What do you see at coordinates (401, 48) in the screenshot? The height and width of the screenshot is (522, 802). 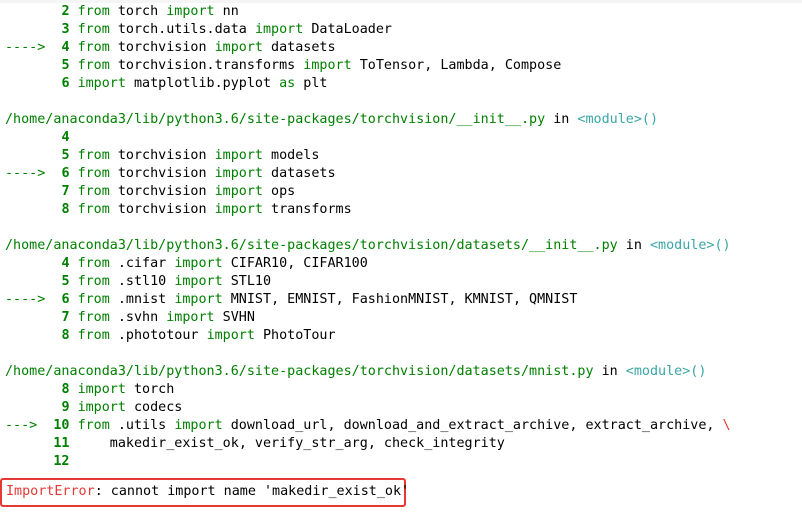 I see `code-line: ----> 4 from torchvision import datasets` at bounding box center [401, 48].